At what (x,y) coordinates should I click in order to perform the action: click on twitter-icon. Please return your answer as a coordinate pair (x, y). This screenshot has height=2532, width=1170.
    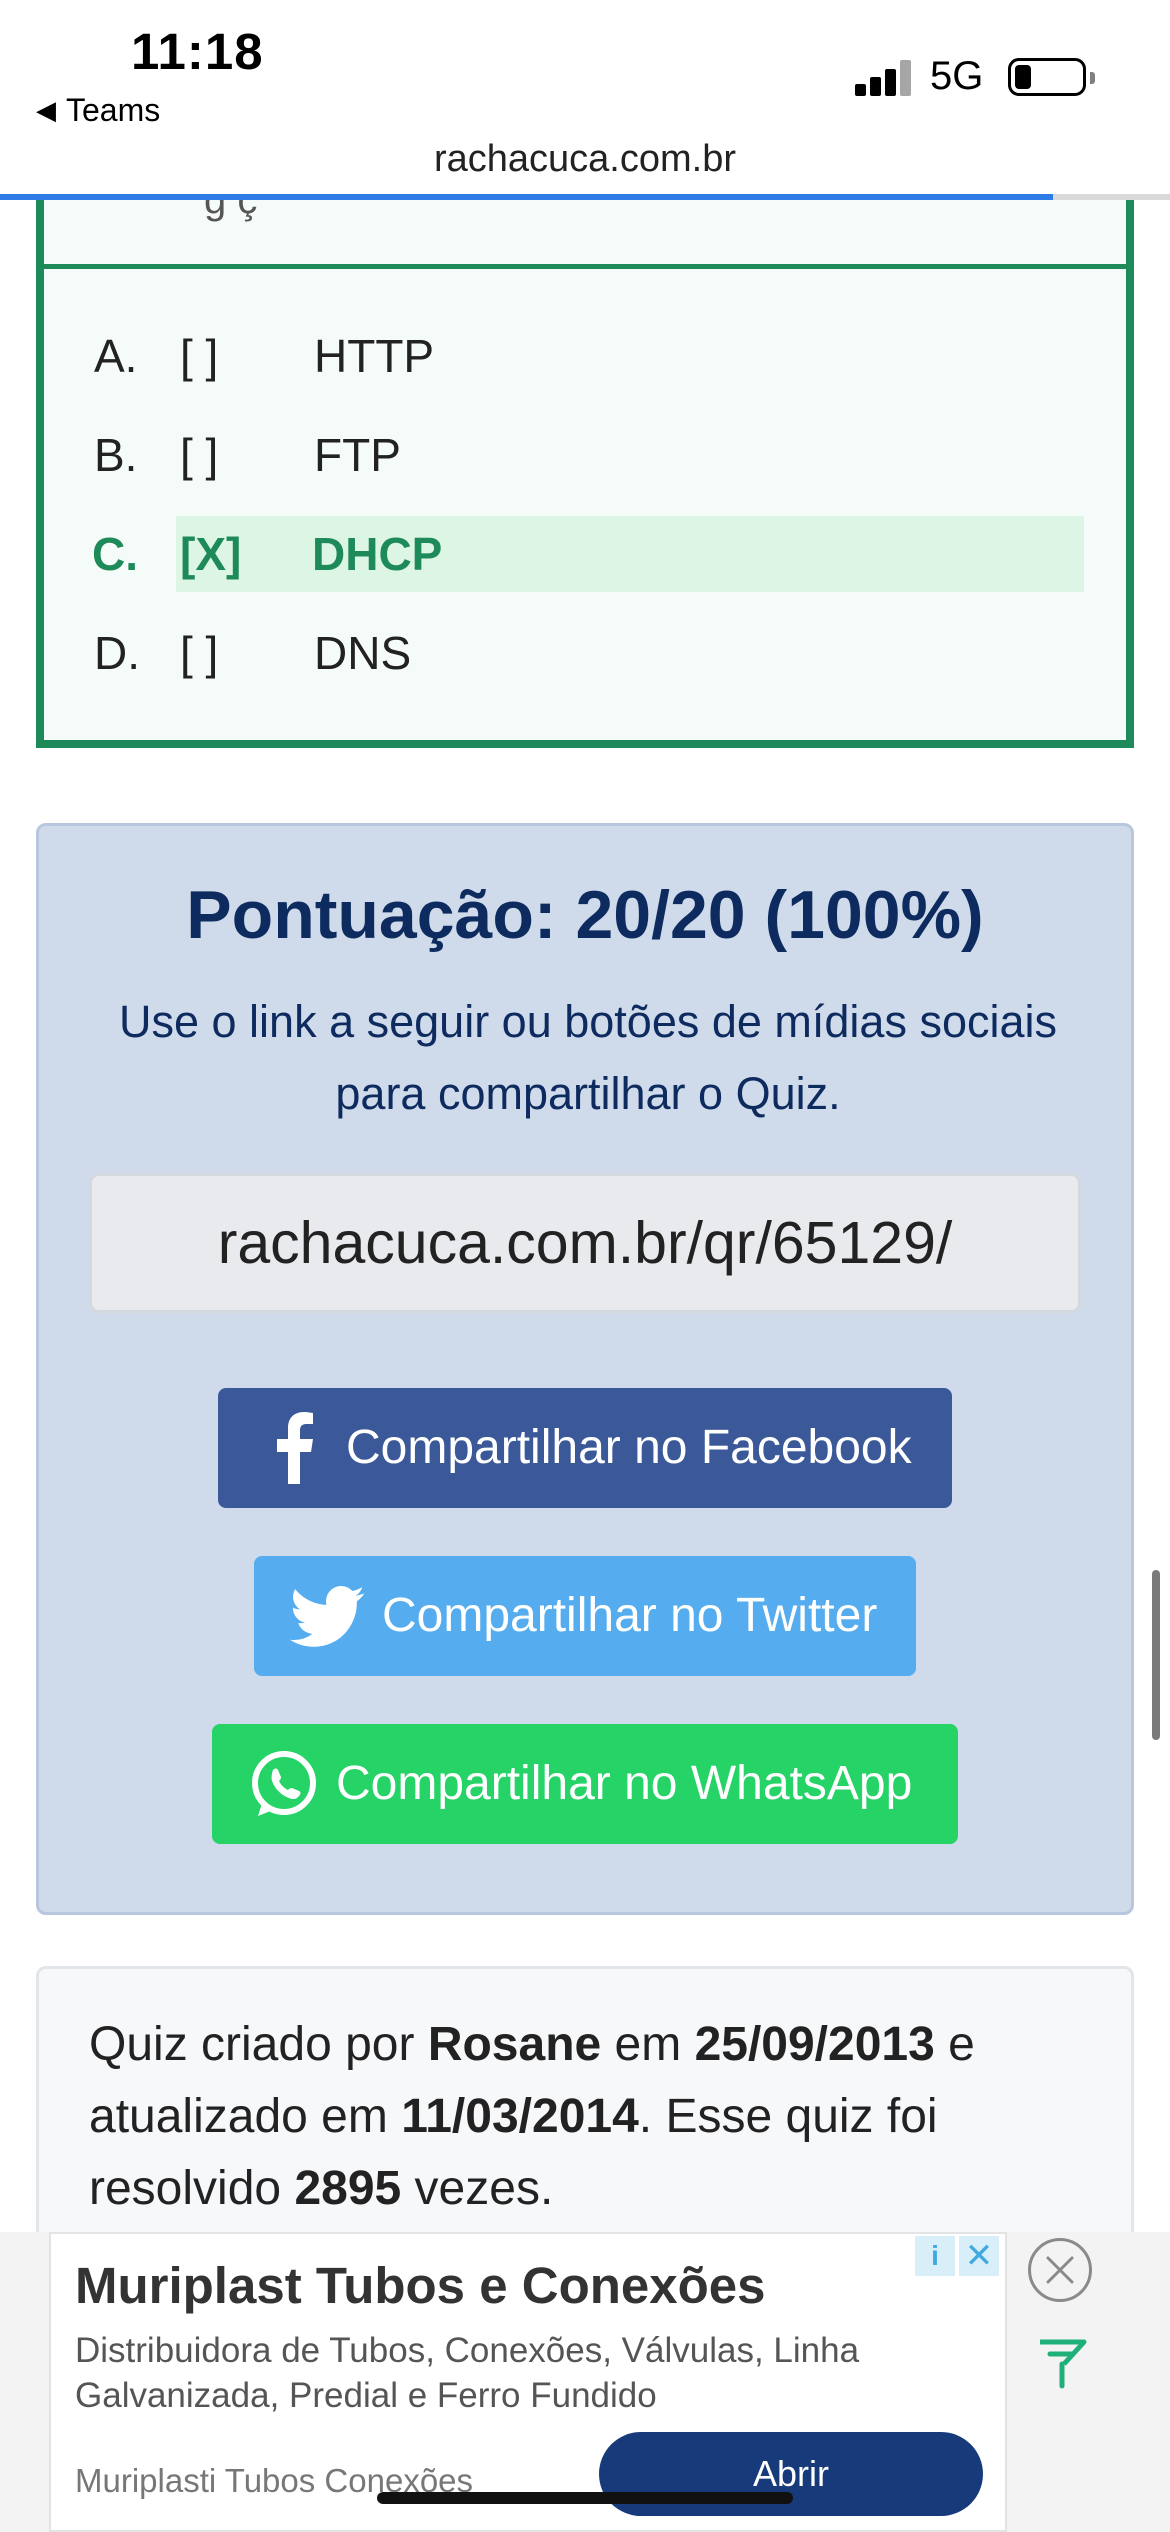
    Looking at the image, I should click on (327, 1616).